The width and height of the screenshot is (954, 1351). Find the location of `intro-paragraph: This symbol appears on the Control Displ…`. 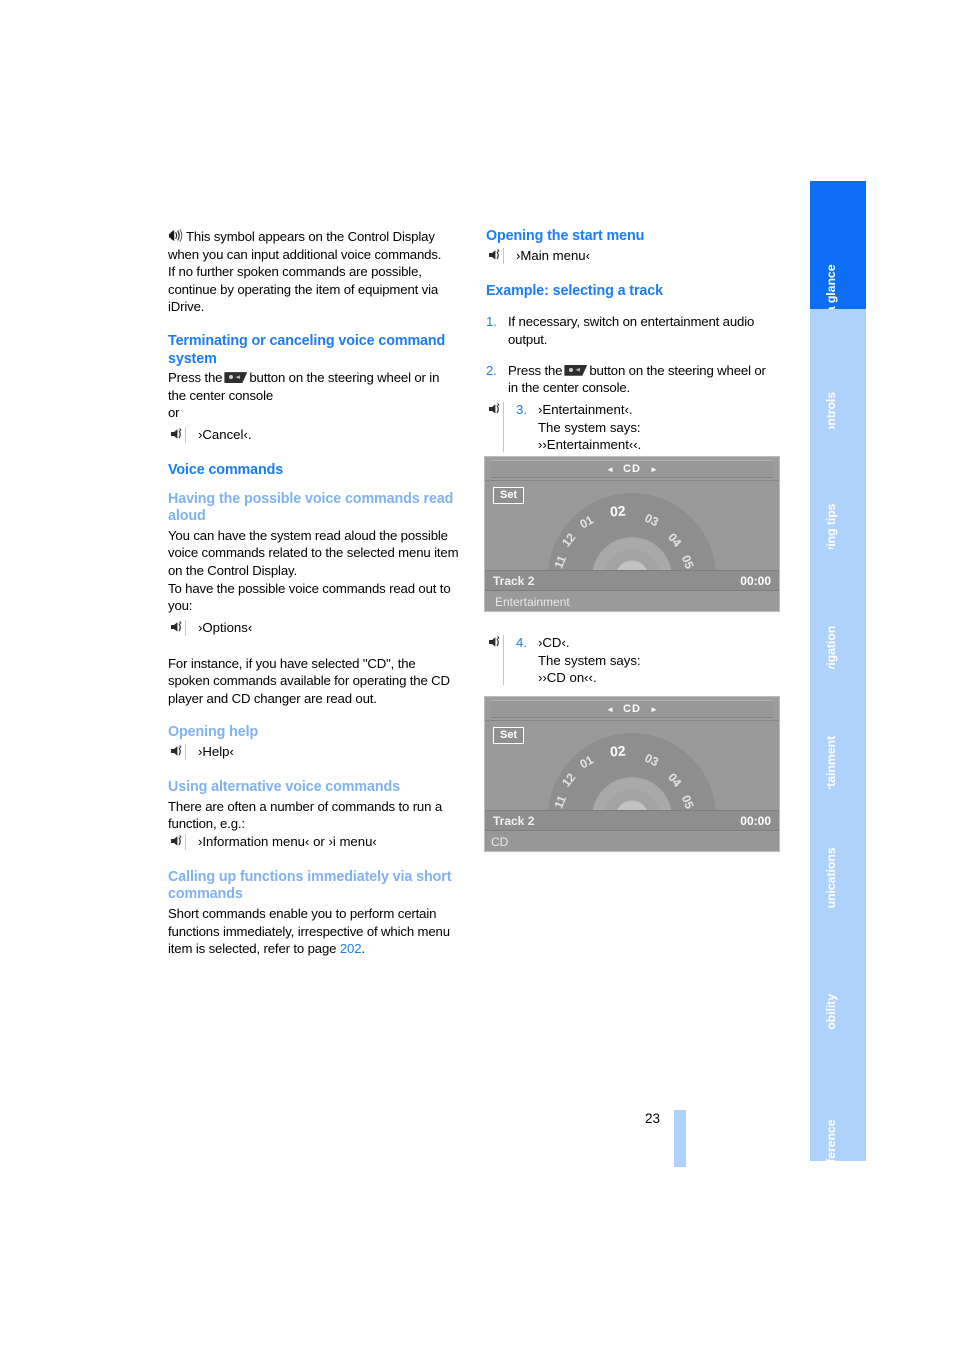

intro-paragraph: This symbol appears on the Control Displ… is located at coordinates (314, 245).